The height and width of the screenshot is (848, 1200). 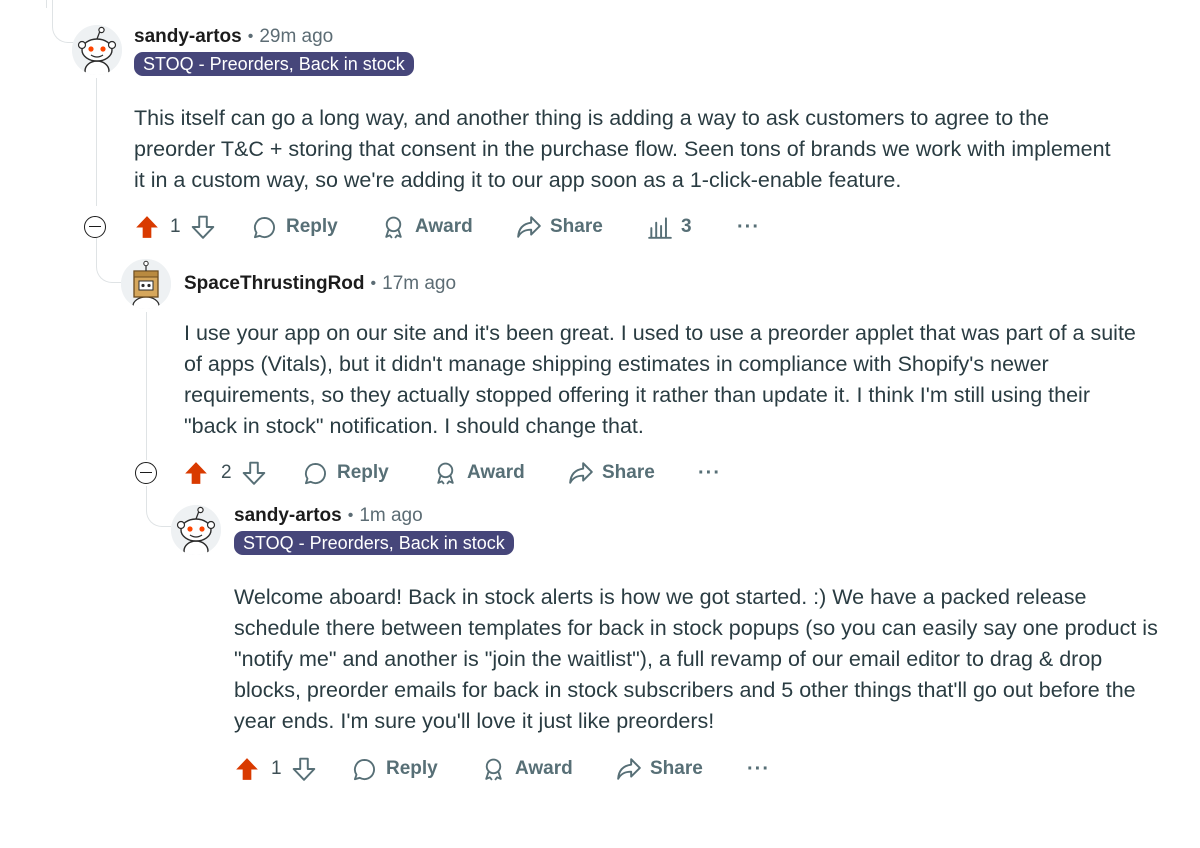 What do you see at coordinates (390, 516) in the screenshot?
I see `timestamp: 1m ago` at bounding box center [390, 516].